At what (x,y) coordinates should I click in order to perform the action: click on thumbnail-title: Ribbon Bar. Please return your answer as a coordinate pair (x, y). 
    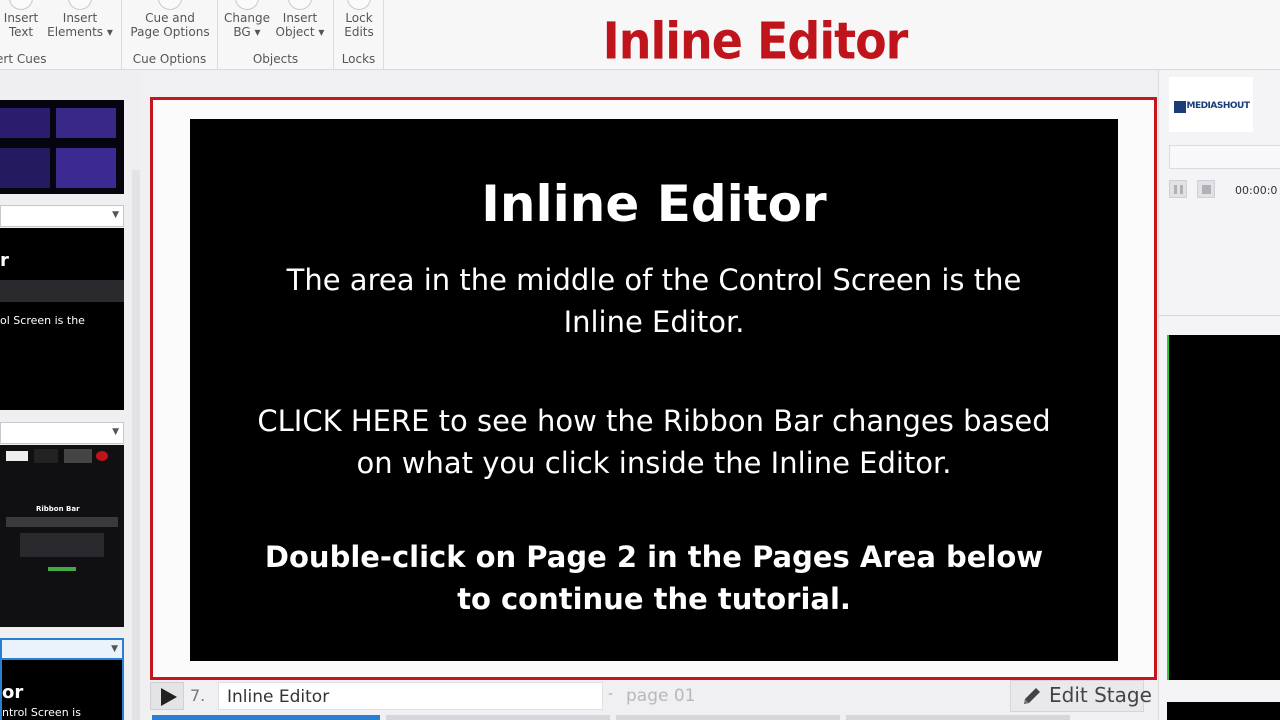
    Looking at the image, I should click on (58, 509).